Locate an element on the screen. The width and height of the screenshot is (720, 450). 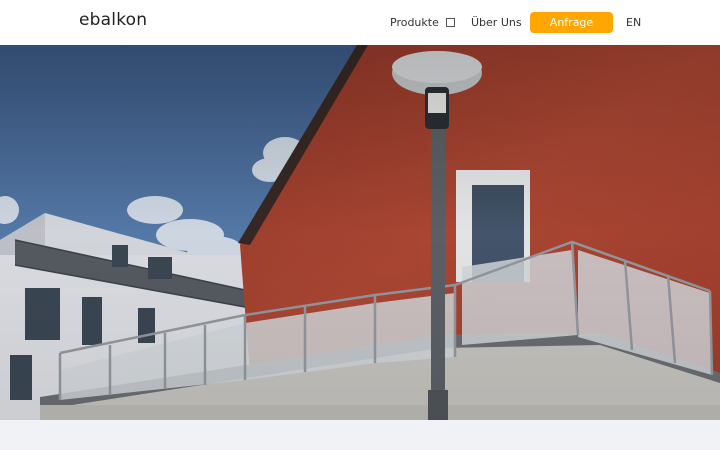
chevron-down-icon is located at coordinates (450, 22).